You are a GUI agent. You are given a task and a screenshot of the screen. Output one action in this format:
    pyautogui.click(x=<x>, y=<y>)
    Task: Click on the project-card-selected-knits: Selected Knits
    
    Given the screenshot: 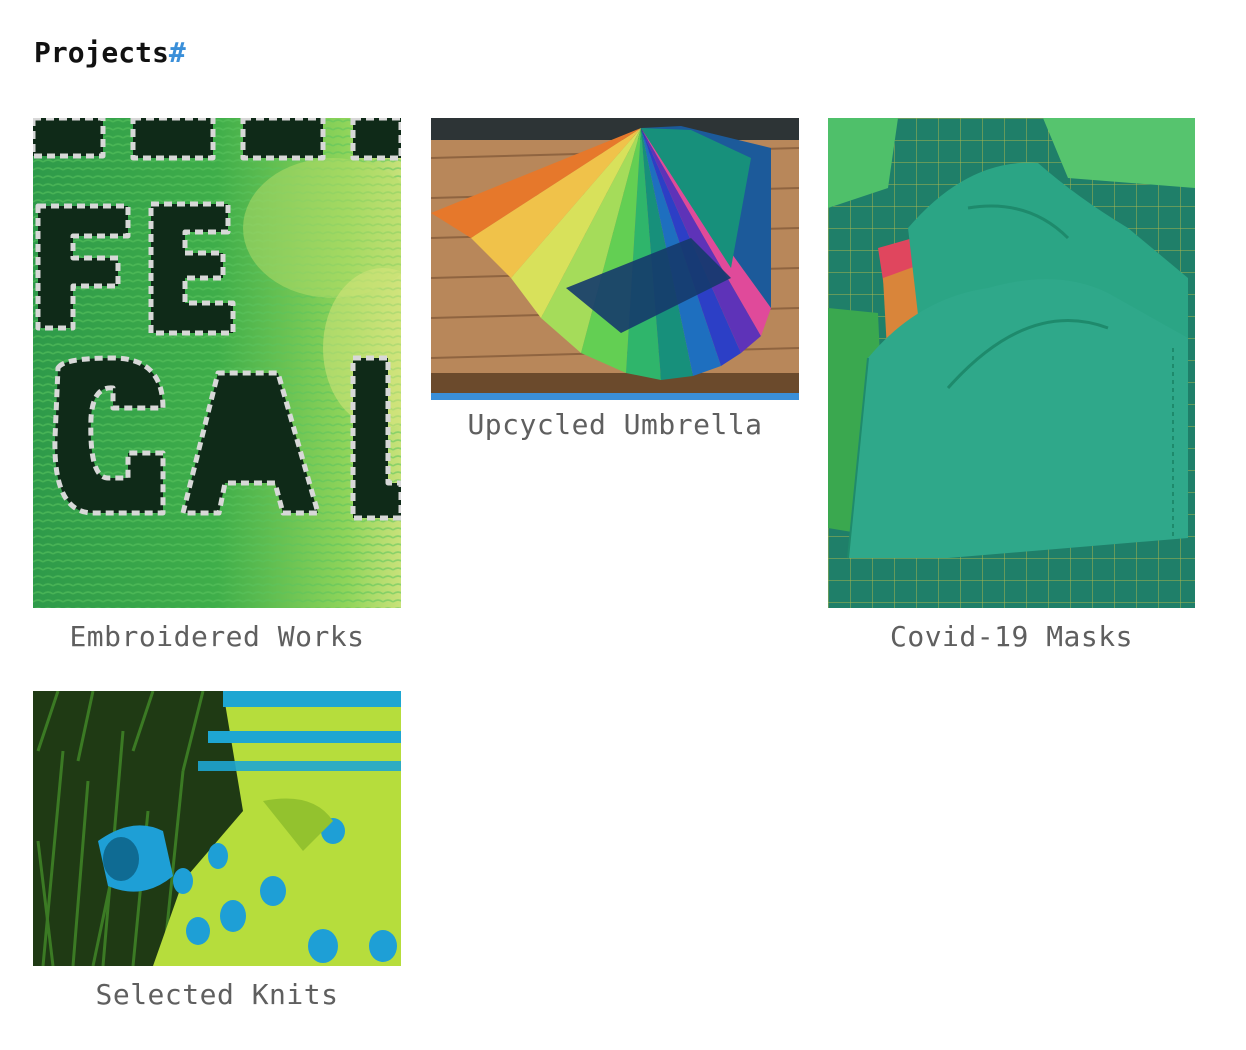 What is the action you would take?
    pyautogui.click(x=217, y=851)
    